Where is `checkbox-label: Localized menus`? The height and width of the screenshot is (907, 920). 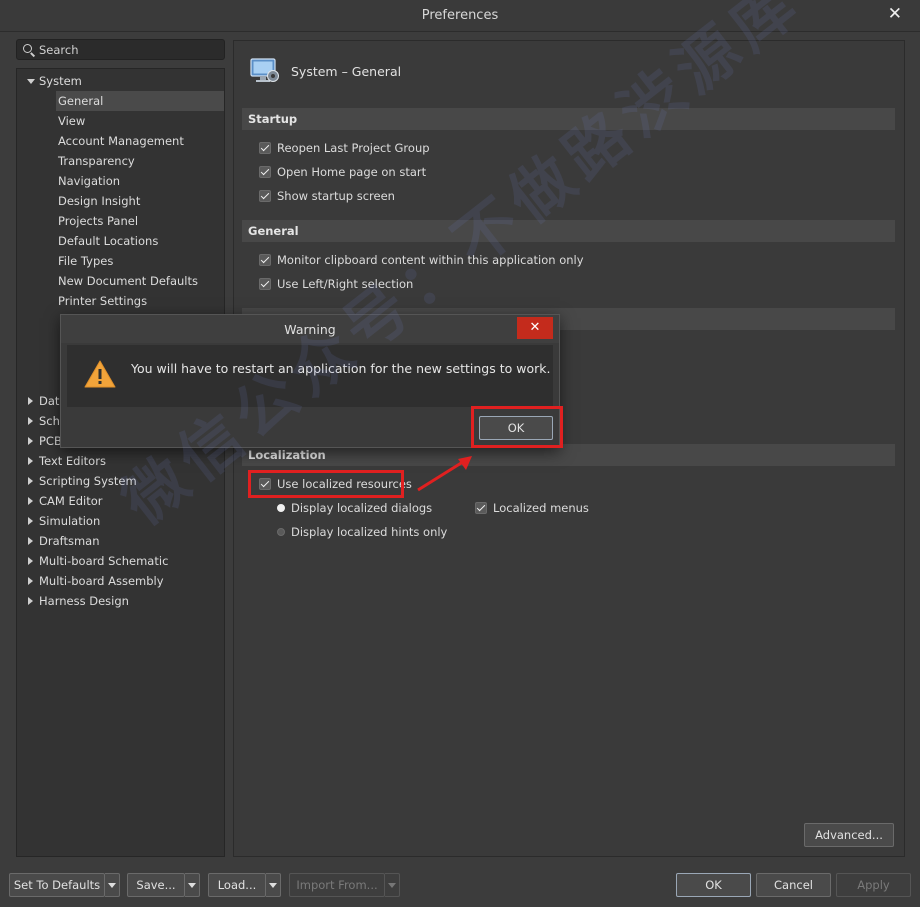 checkbox-label: Localized menus is located at coordinates (541, 508).